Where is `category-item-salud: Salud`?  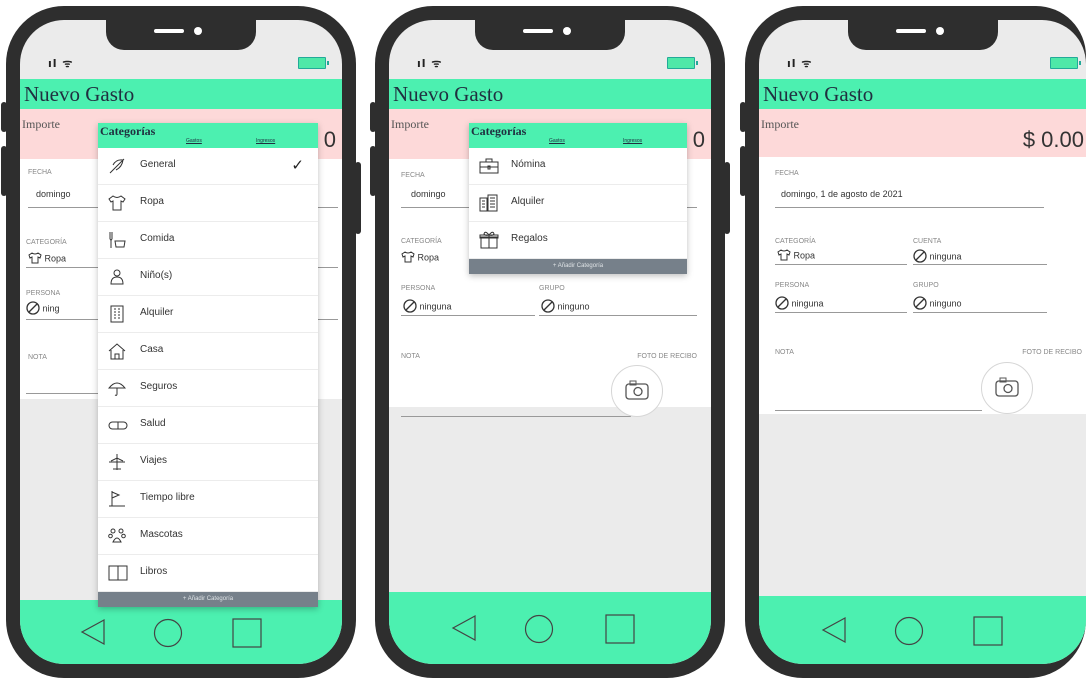
category-item-salud: Salud is located at coordinates (208, 425).